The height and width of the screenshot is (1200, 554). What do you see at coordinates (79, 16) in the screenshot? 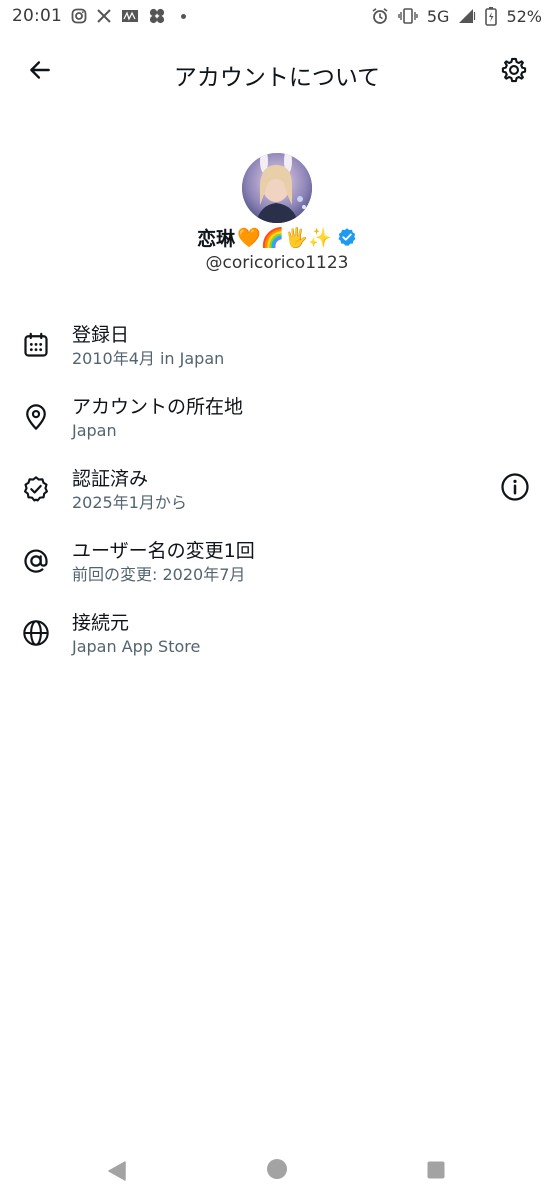
I see `instagram-icon` at bounding box center [79, 16].